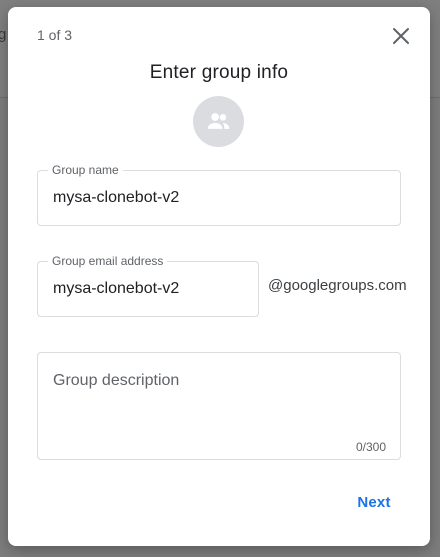 This screenshot has width=440, height=557. Describe the element at coordinates (337, 285) in the screenshot. I see `email-domain-suffix: @googlegroups.com` at that location.